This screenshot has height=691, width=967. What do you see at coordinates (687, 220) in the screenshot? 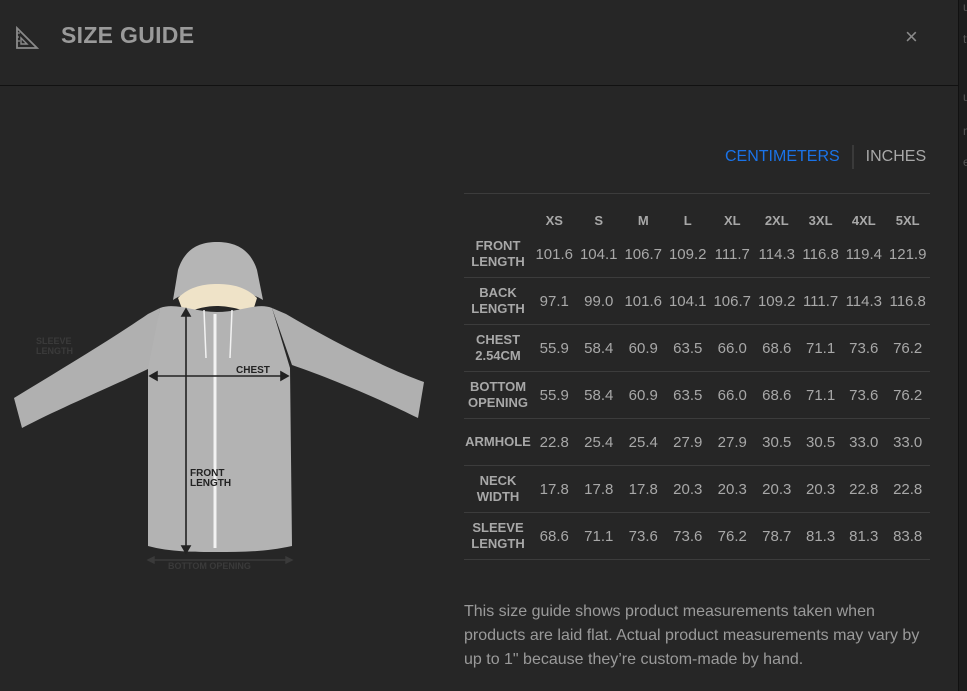
I see `size-header: L` at bounding box center [687, 220].